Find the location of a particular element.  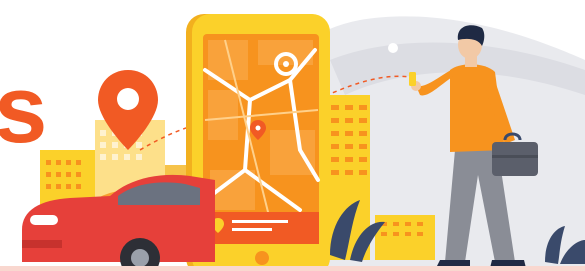

ground-line is located at coordinates (292, 268).